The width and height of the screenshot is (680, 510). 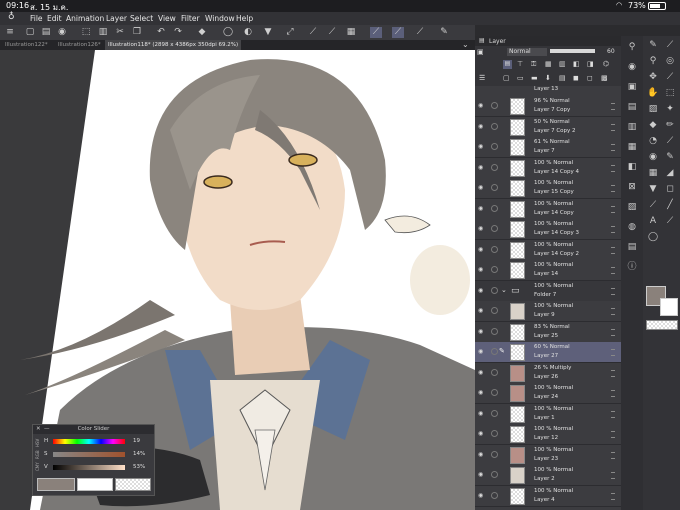 What do you see at coordinates (653, 61) in the screenshot?
I see `zoom-tool-icon: ⚲` at bounding box center [653, 61].